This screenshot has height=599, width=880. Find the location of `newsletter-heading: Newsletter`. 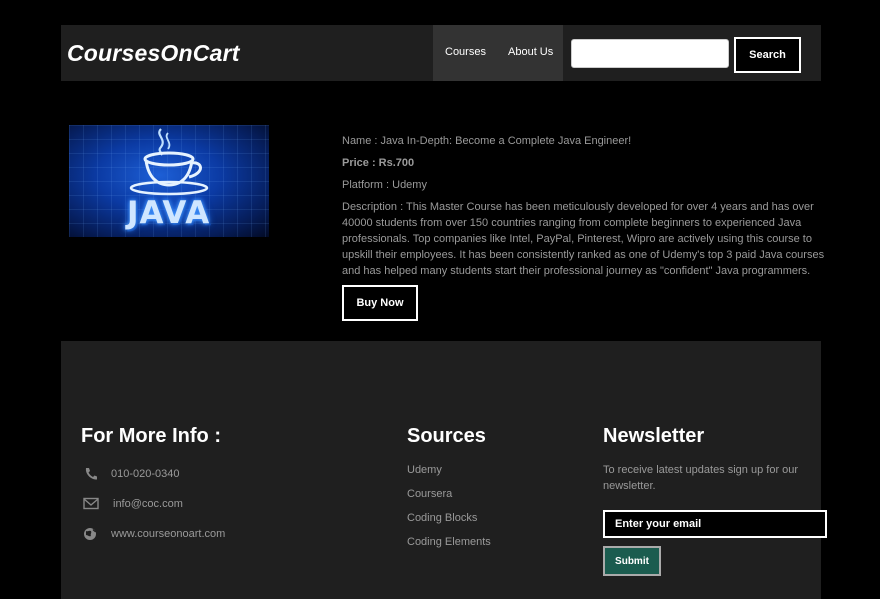

newsletter-heading: Newsletter is located at coordinates (654, 436).